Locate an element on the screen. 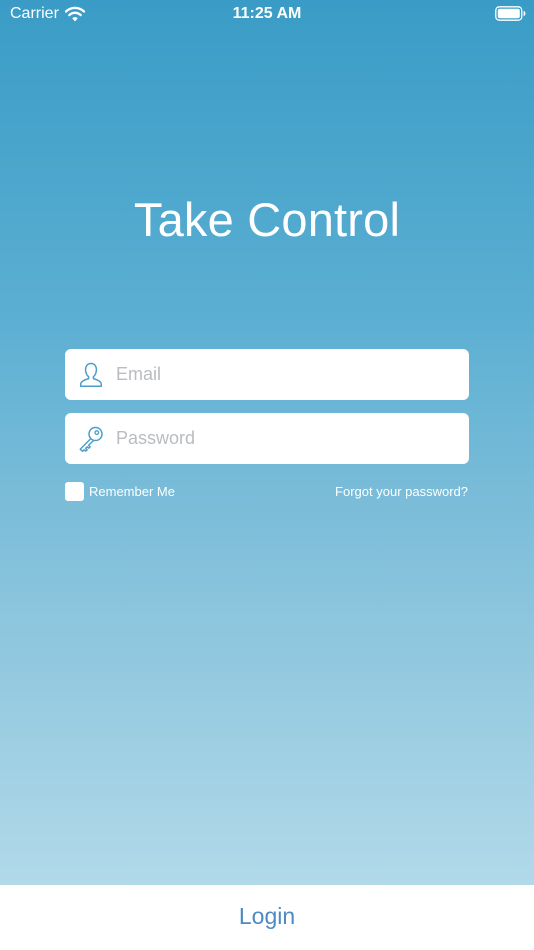  login-button: Login is located at coordinates (267, 917).